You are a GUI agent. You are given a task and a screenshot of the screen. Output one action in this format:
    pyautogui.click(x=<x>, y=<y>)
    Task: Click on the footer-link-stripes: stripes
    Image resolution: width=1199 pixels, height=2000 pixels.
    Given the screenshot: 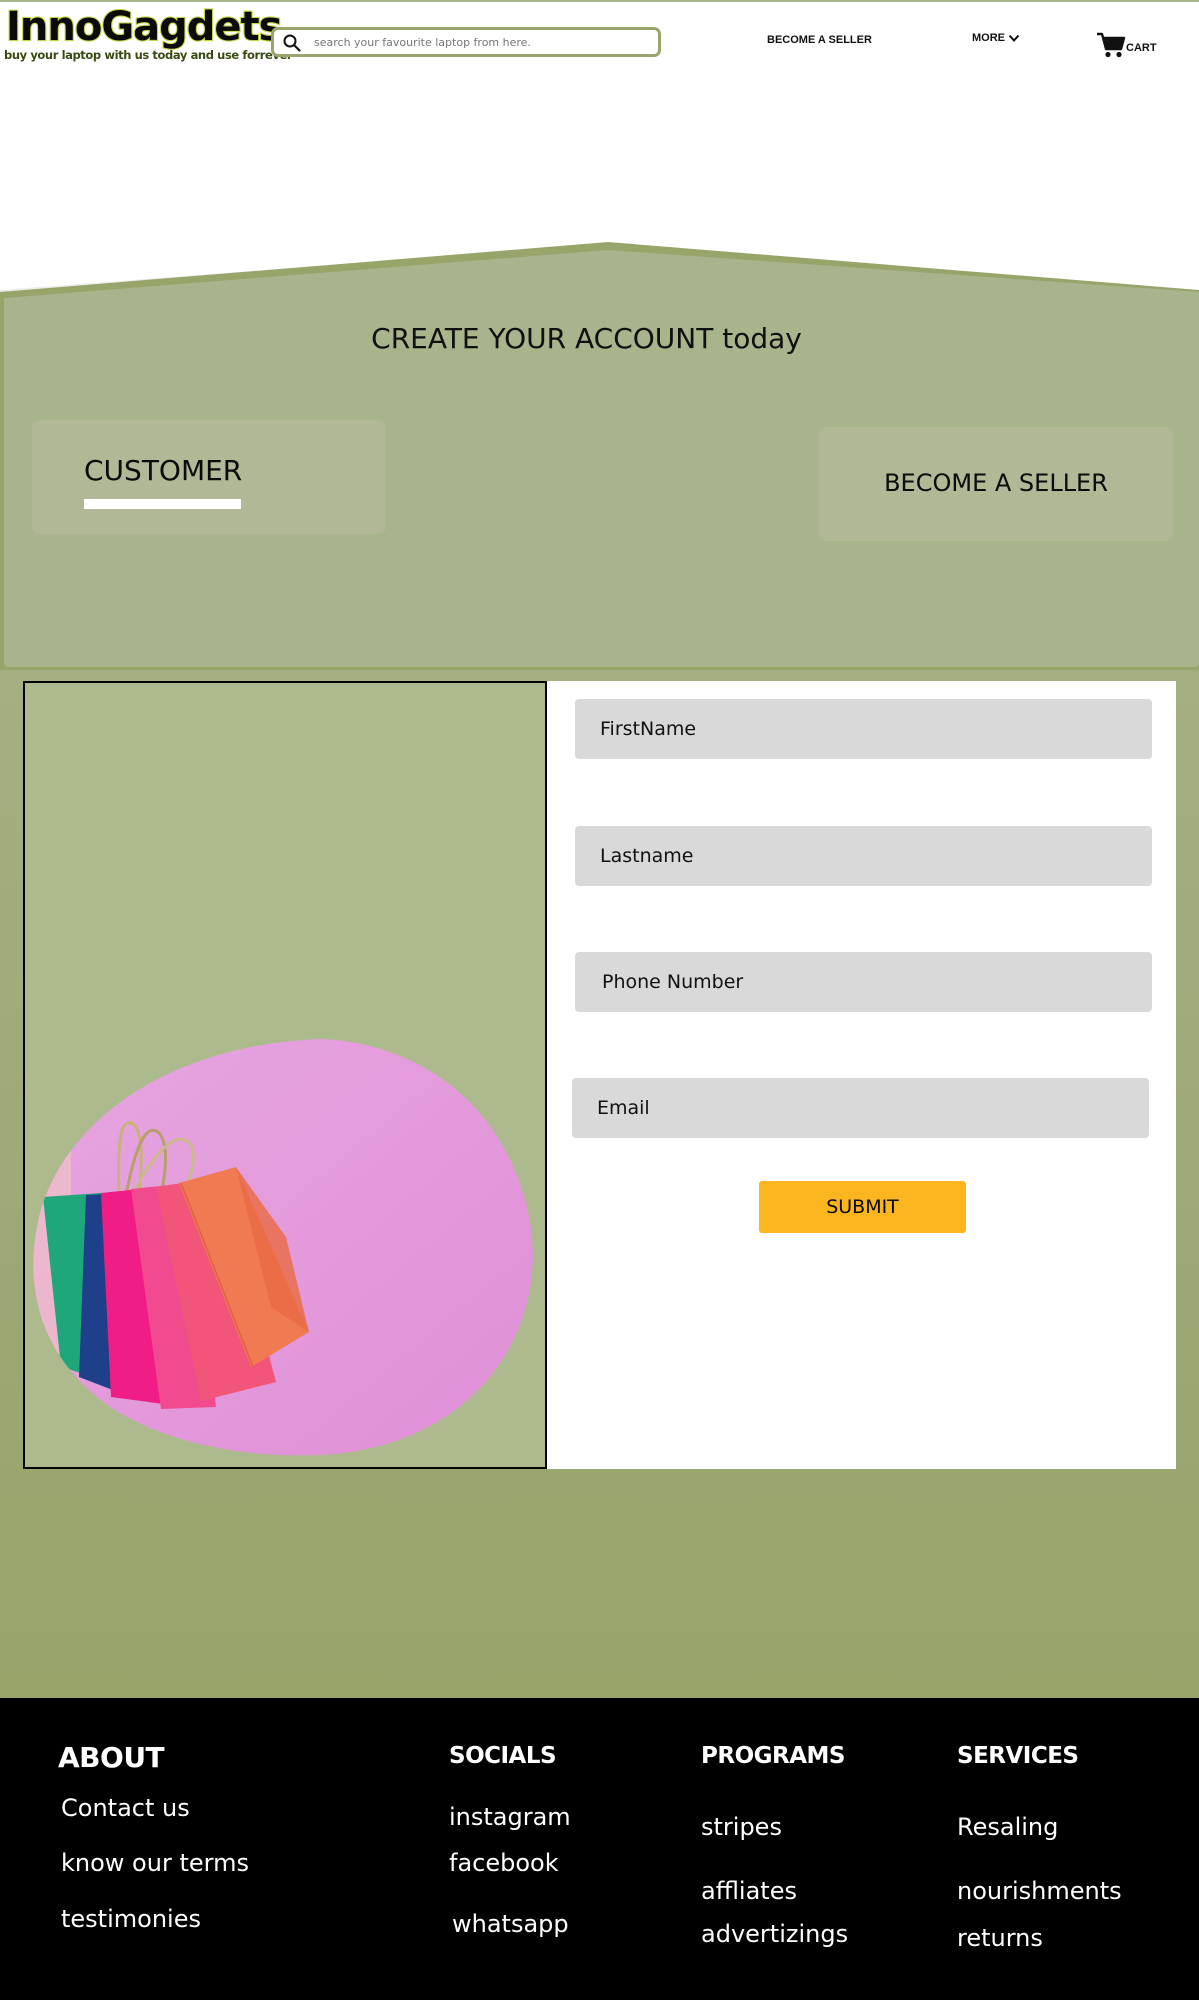 What is the action you would take?
    pyautogui.click(x=741, y=1827)
    